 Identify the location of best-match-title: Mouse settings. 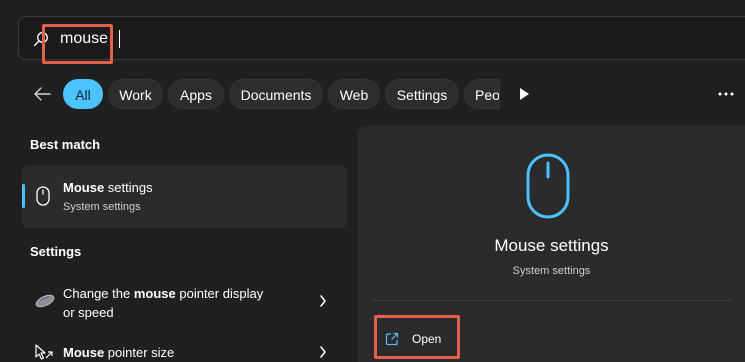
(108, 187).